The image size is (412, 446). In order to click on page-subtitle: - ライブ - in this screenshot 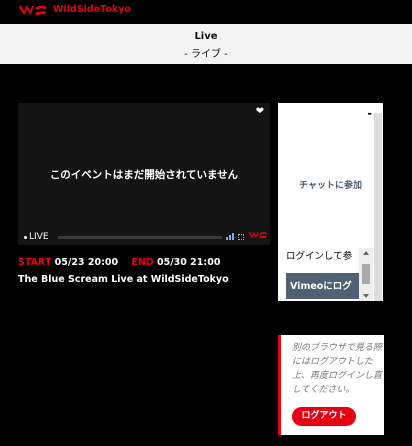, I will do `click(206, 54)`.